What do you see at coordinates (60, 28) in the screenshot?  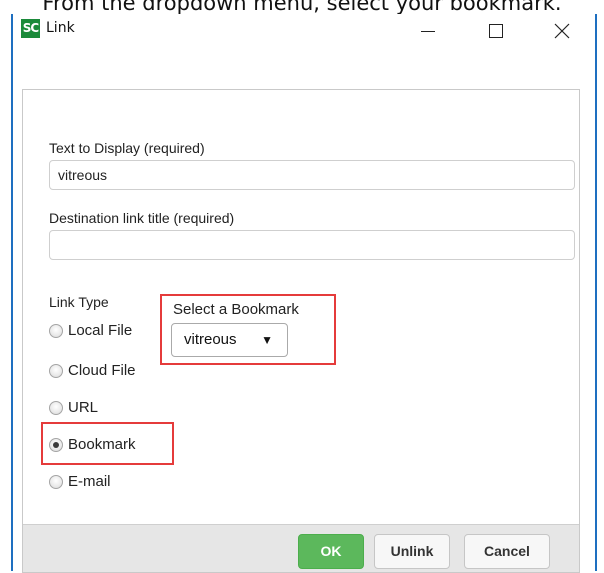 I see `window-title: Link` at bounding box center [60, 28].